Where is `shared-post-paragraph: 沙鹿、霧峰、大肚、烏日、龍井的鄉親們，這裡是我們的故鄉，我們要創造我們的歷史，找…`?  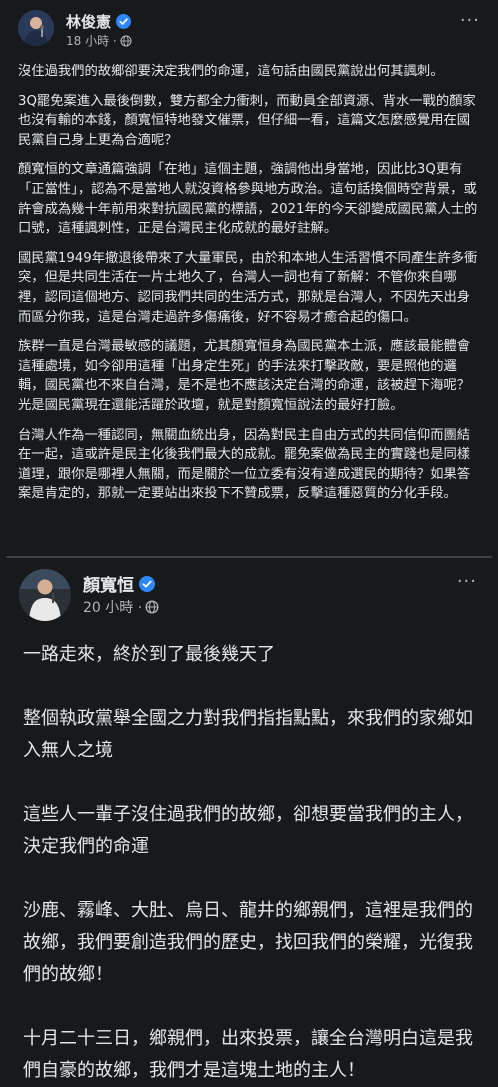 shared-post-paragraph: 沙鹿、霧峰、大肚、烏日、龍井的鄉親們，這裡是我們的故鄉，我們要創造我們的歷史，找… is located at coordinates (248, 942).